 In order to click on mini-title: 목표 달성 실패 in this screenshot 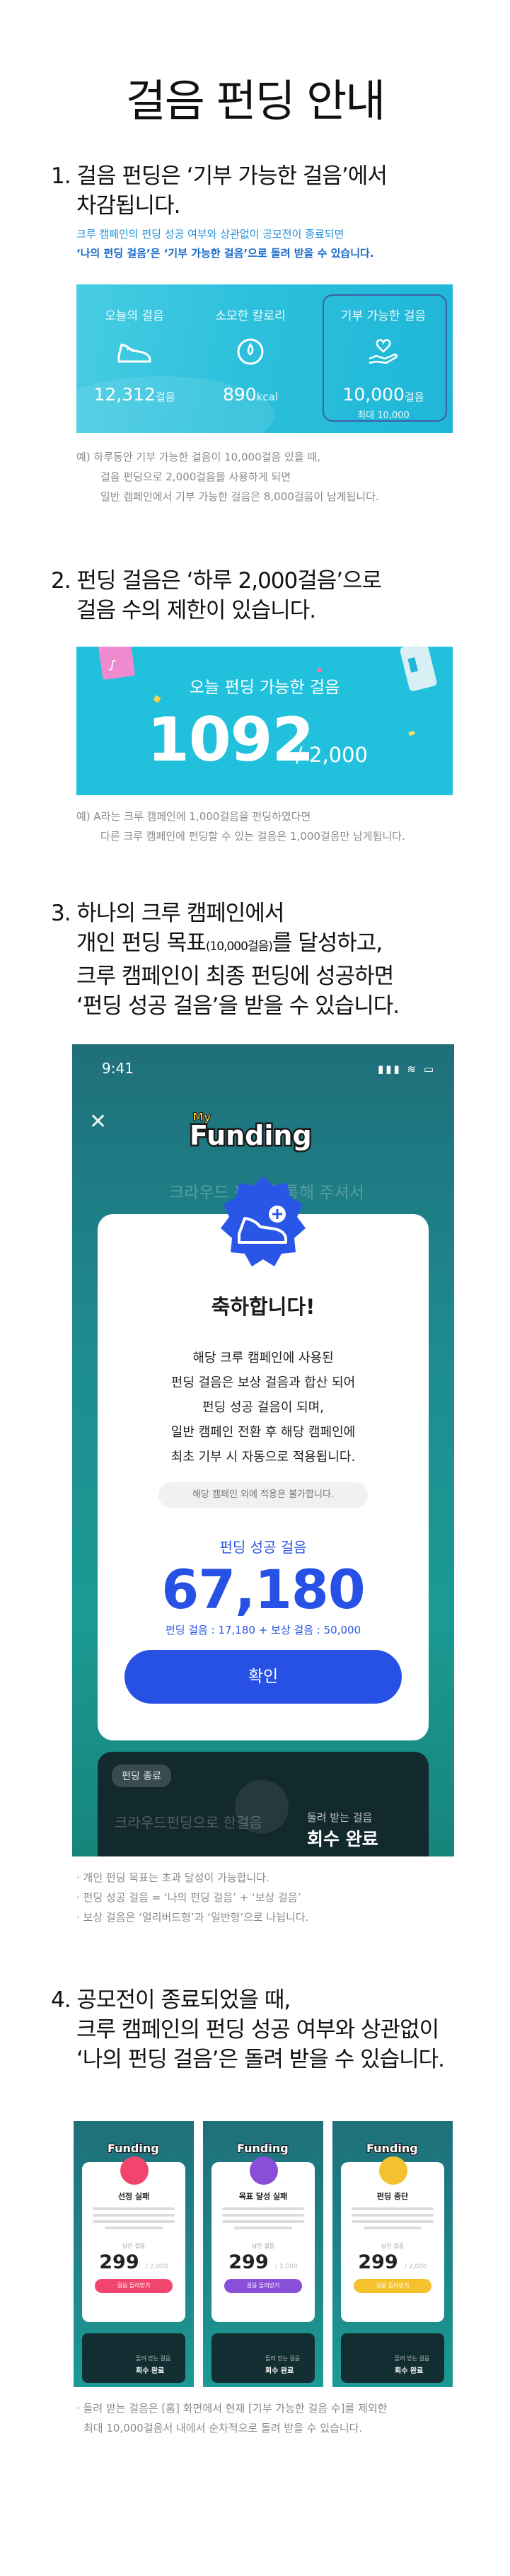, I will do `click(263, 2196)`.